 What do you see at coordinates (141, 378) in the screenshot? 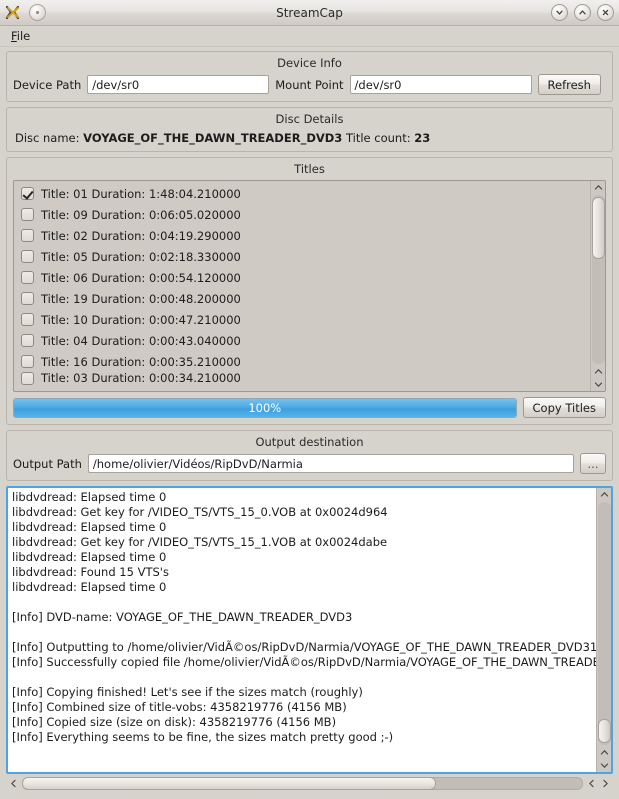
I see `title-label: Title: 03 Duration: 0:00:34.210000` at bounding box center [141, 378].